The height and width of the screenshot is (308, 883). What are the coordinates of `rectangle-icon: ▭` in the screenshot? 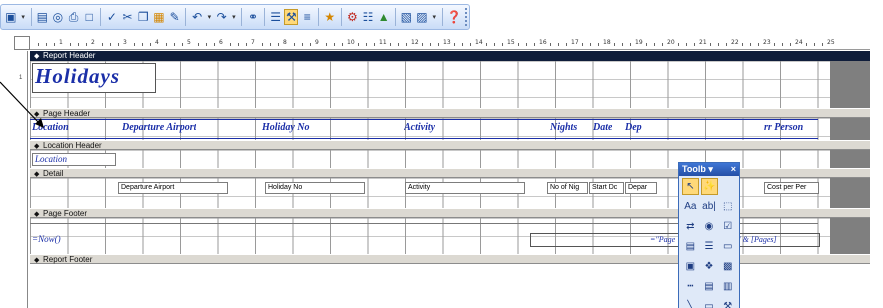 It's located at (709, 303).